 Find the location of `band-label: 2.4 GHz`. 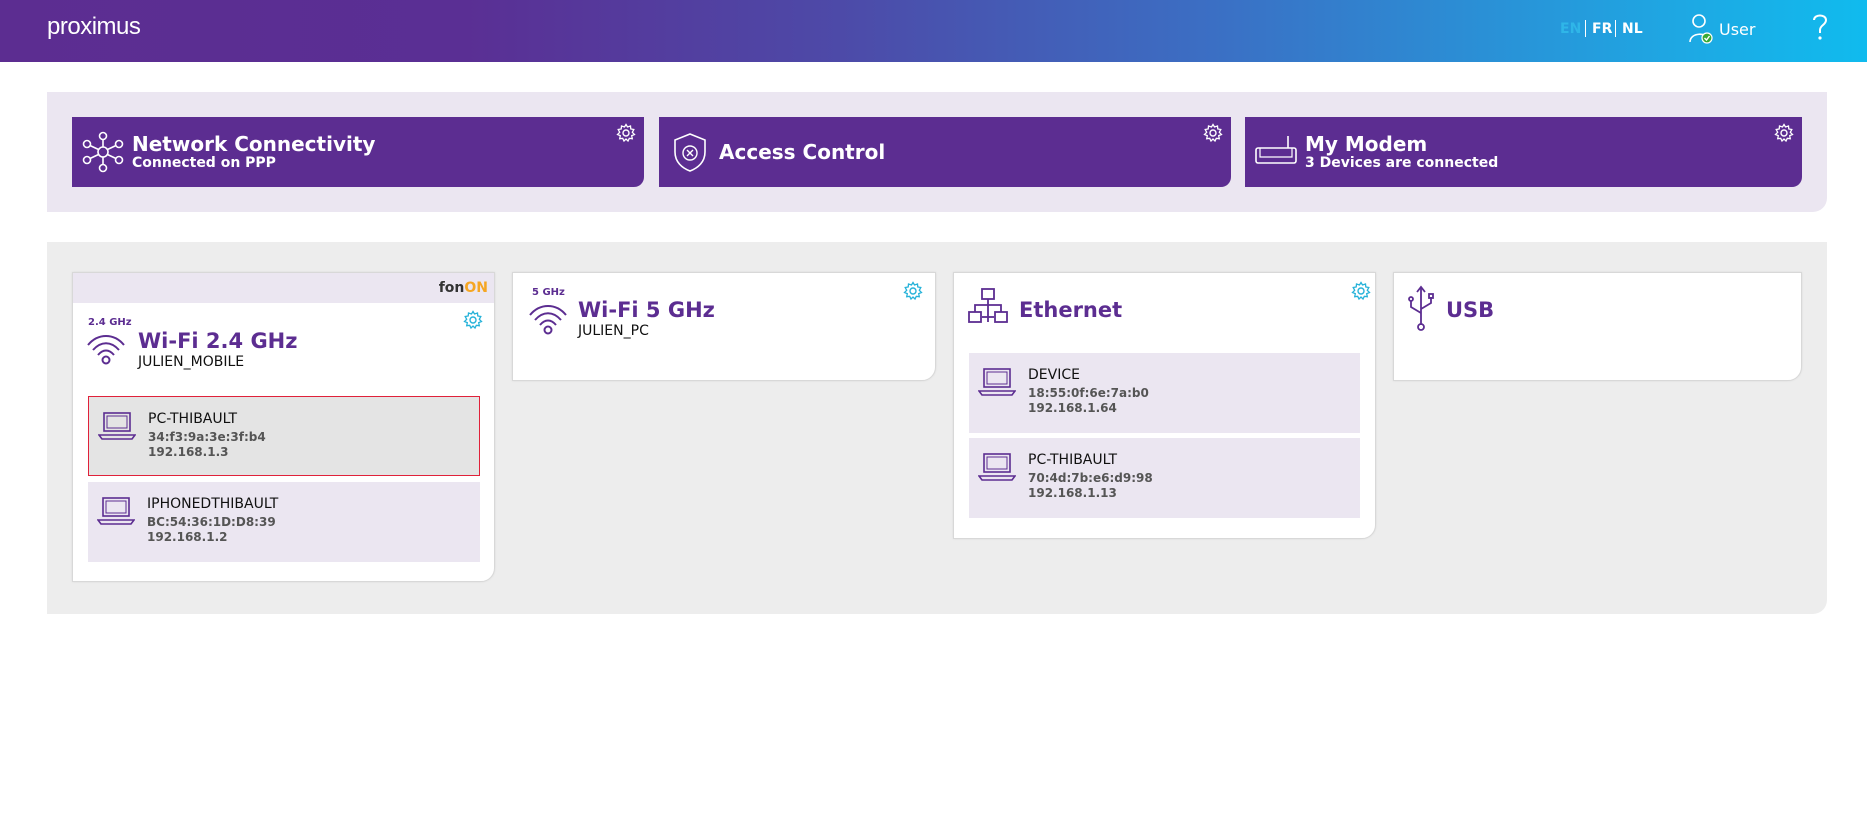

band-label: 2.4 GHz is located at coordinates (110, 322).